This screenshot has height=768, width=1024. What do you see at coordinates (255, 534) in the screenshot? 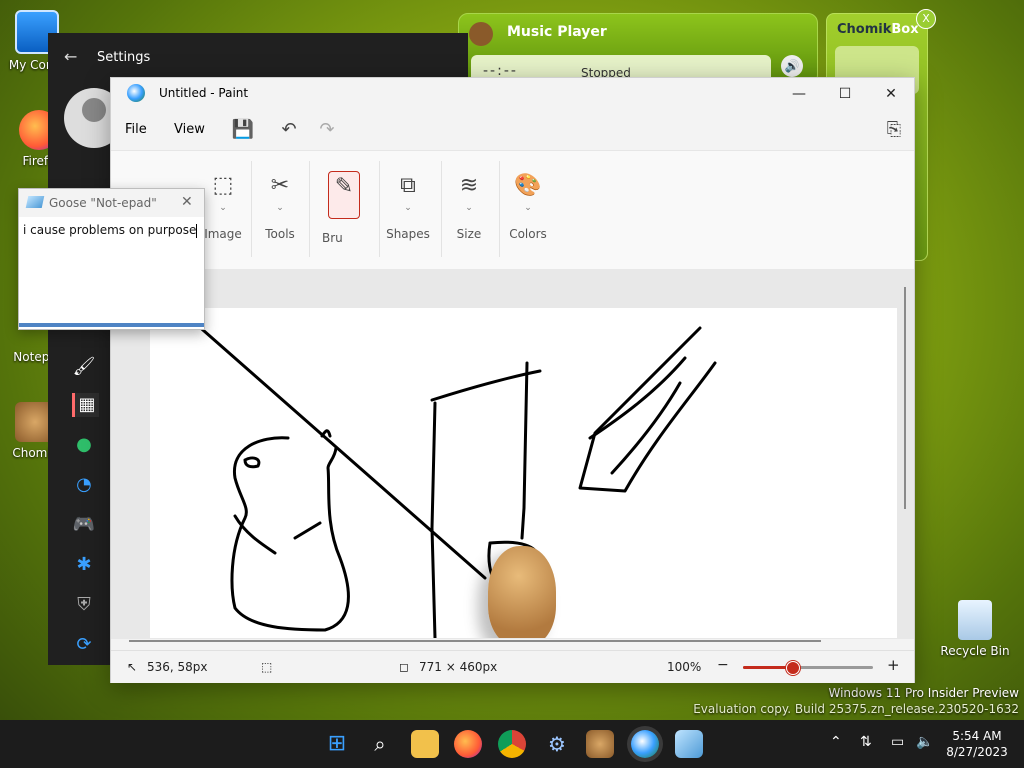
I see `stroke-rat-arm` at bounding box center [255, 534].